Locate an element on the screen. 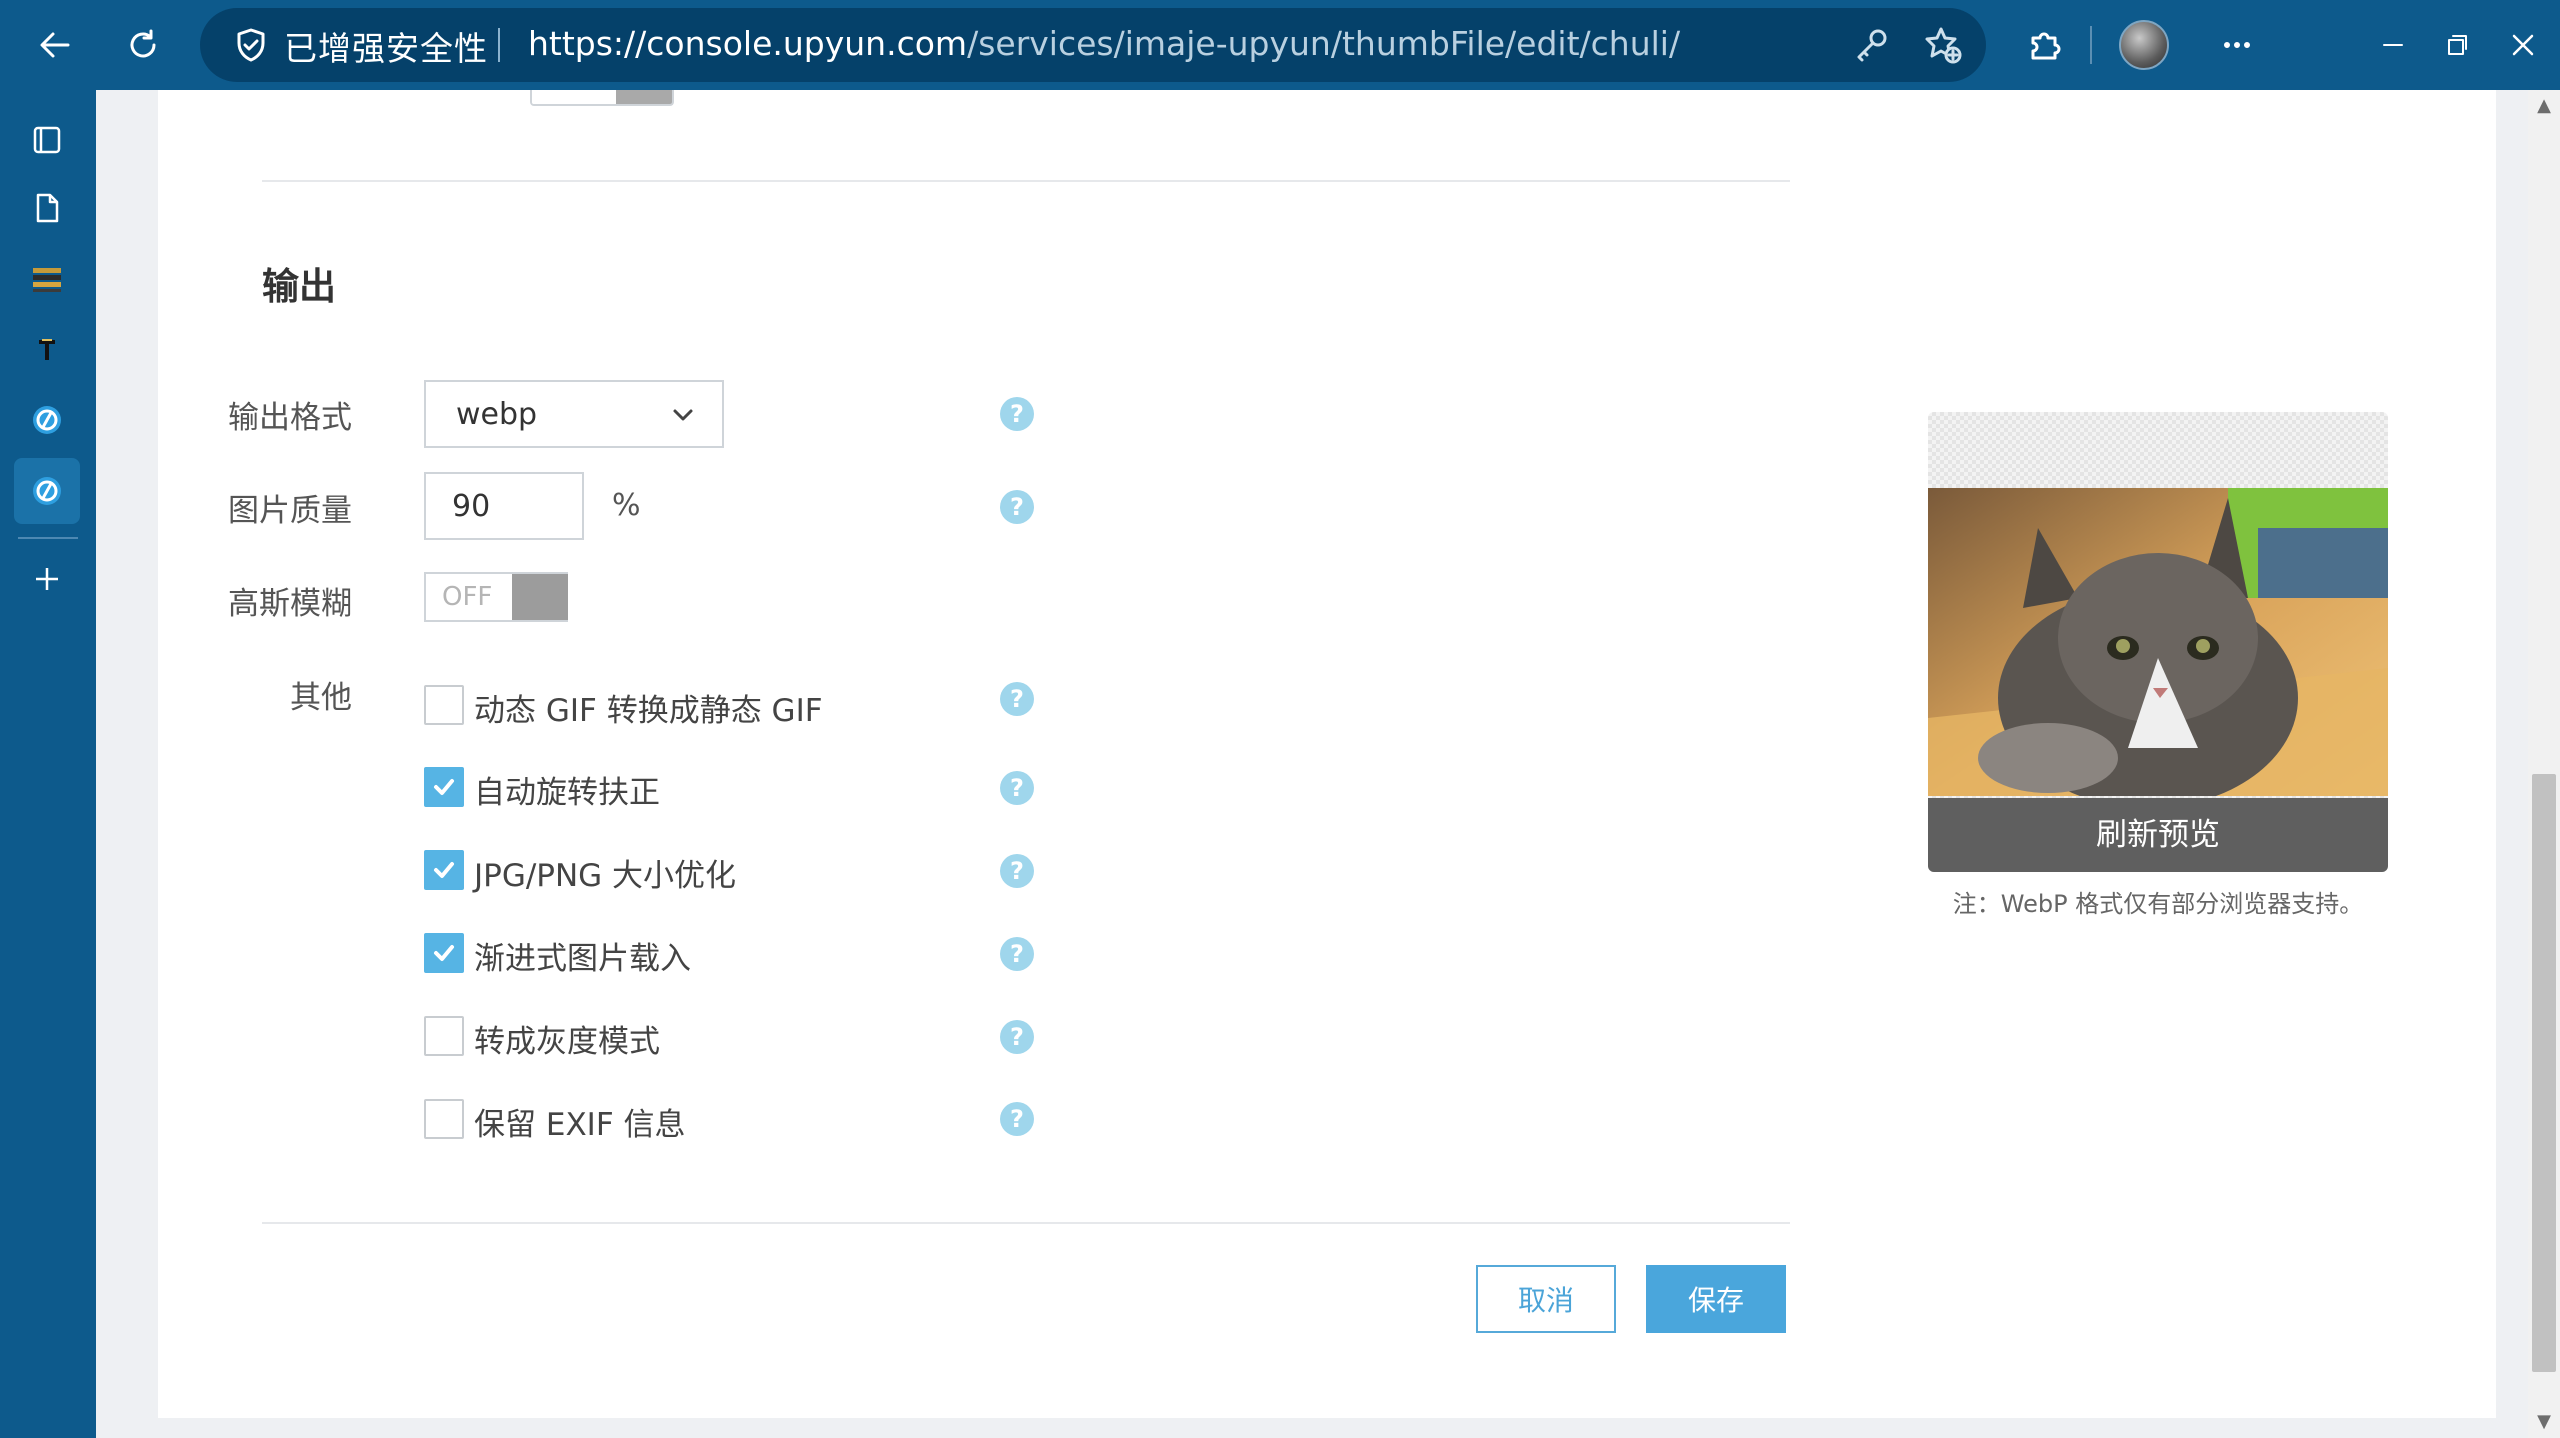 The image size is (2560, 1438). section-divider-top is located at coordinates (1026, 181).